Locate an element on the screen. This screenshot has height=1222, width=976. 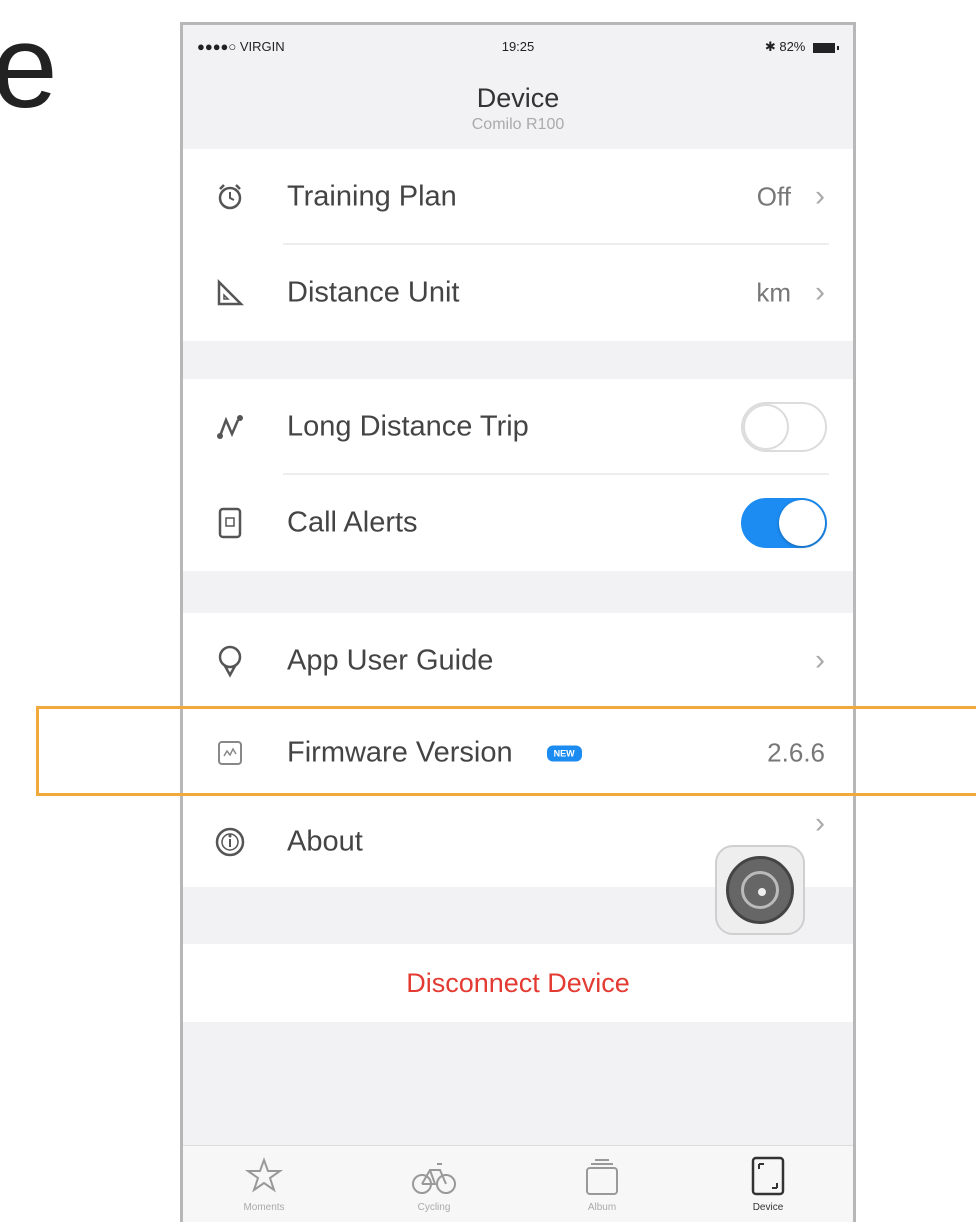
training-plan-label: Training Plan is located at coordinates (372, 196).